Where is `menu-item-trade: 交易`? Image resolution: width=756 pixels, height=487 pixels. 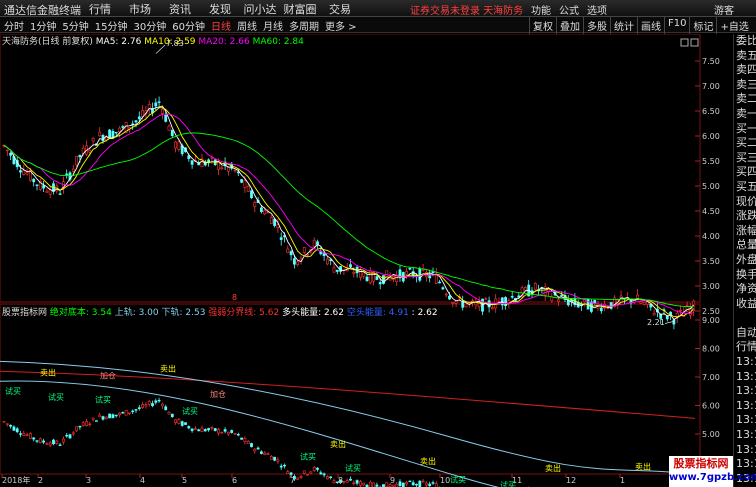
menu-item-trade: 交易 is located at coordinates (340, 9).